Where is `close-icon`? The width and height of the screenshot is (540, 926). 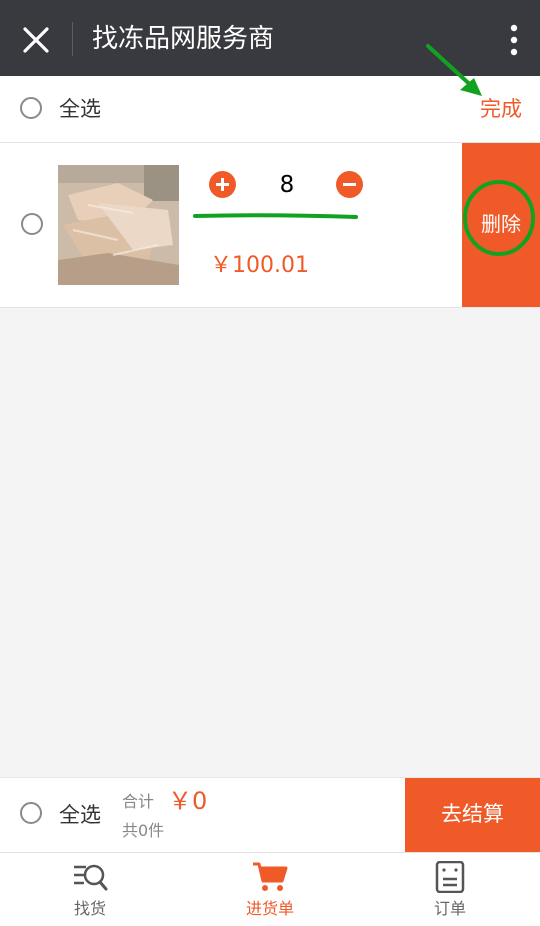 close-icon is located at coordinates (36, 40).